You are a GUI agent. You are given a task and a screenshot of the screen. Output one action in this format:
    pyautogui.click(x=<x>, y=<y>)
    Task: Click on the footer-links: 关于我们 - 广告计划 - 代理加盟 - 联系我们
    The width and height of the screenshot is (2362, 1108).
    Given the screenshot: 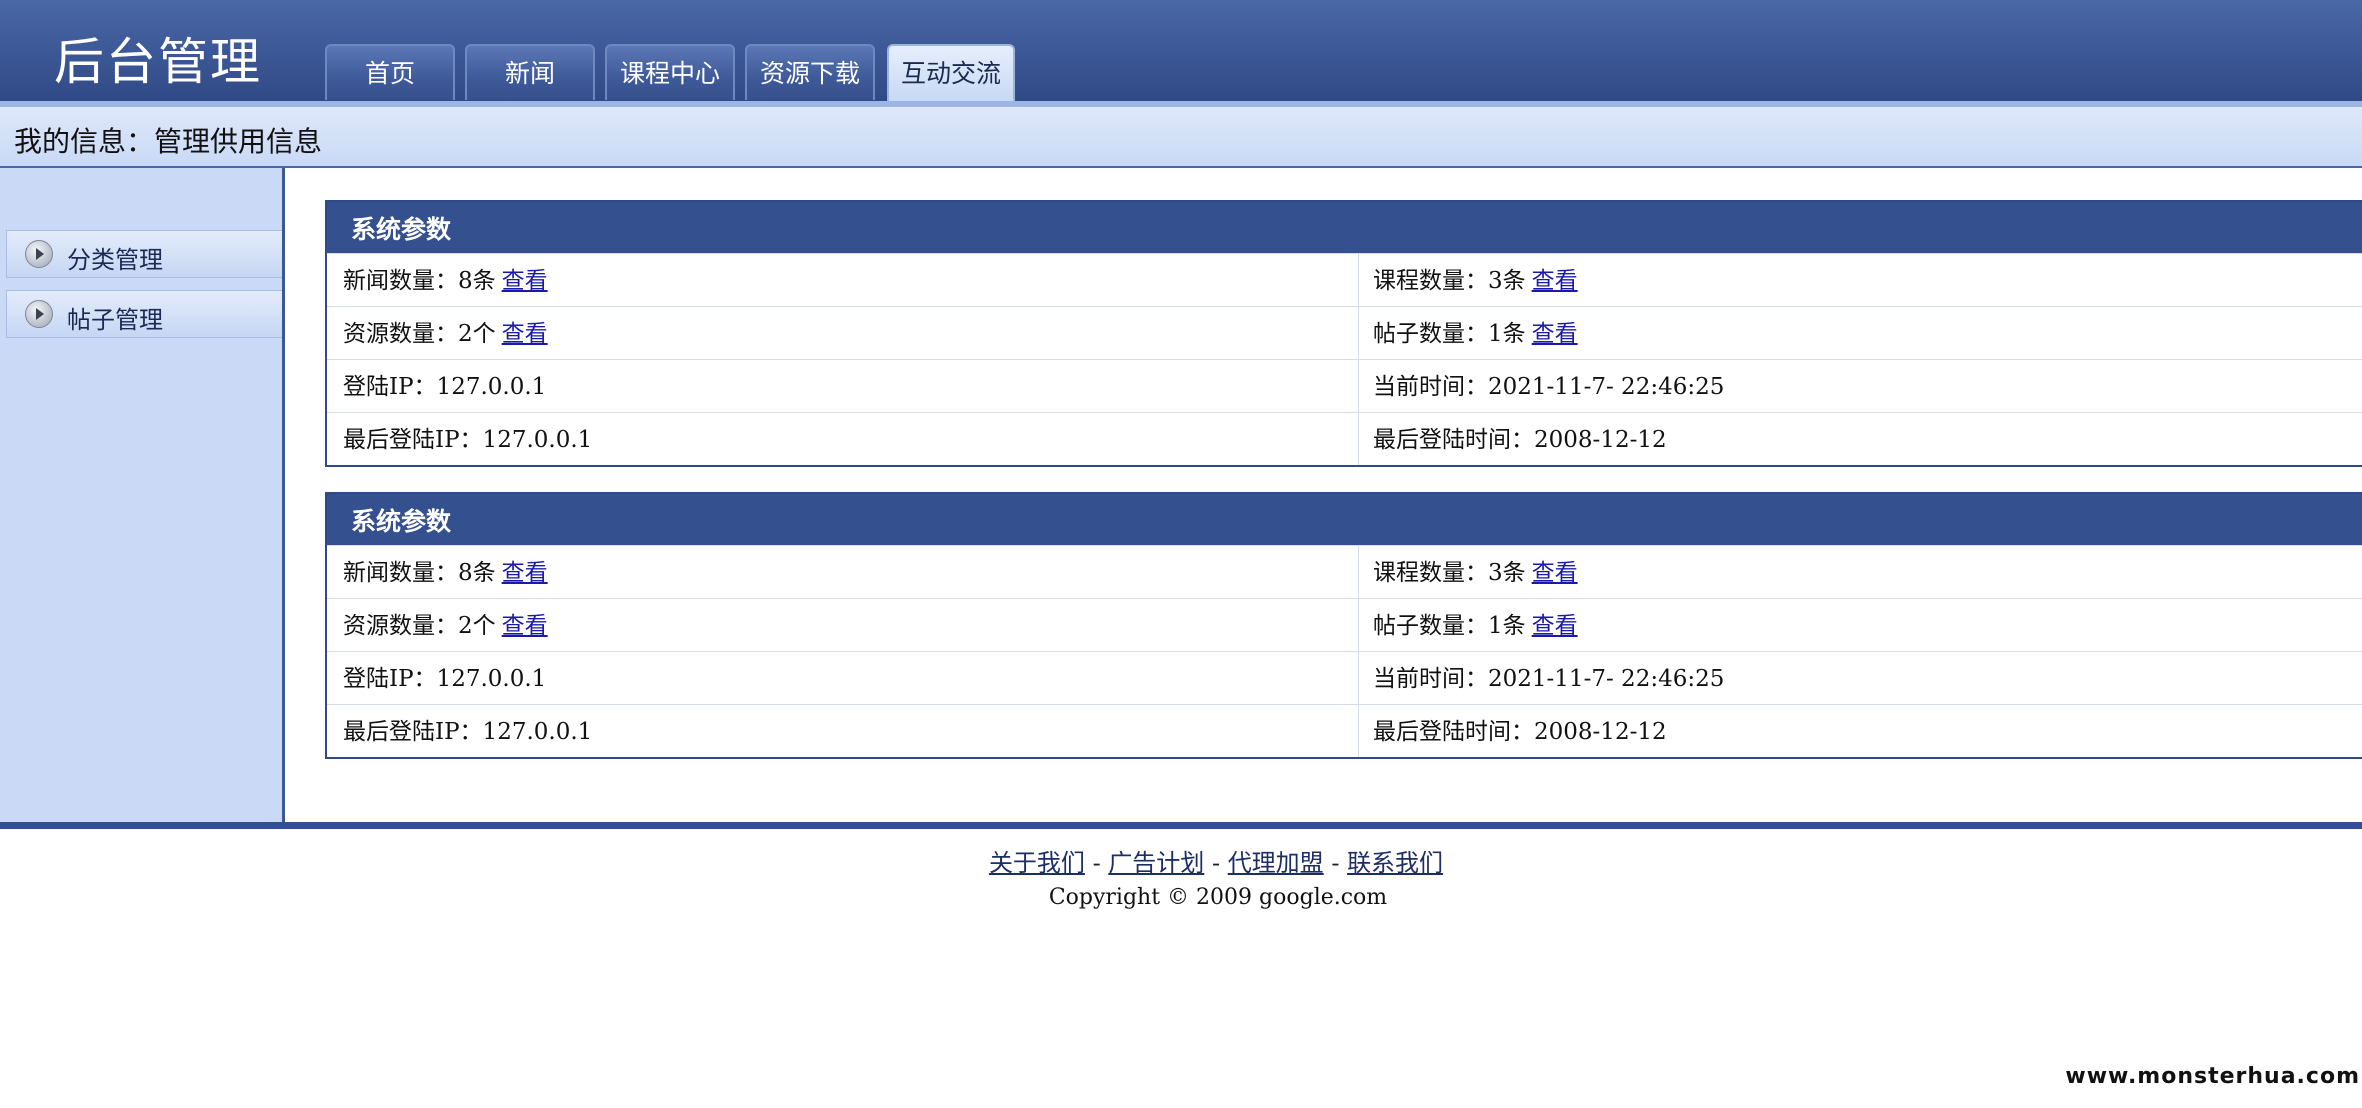 What is the action you would take?
    pyautogui.click(x=1181, y=860)
    